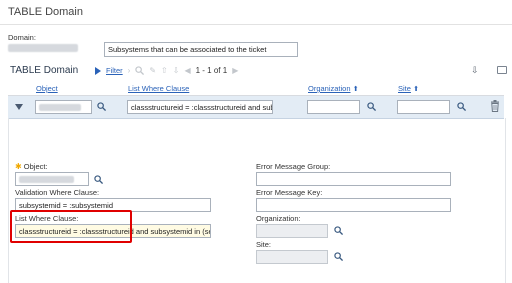 This screenshot has width=512, height=283. What do you see at coordinates (423, 107) in the screenshot?
I see `row-site-field` at bounding box center [423, 107].